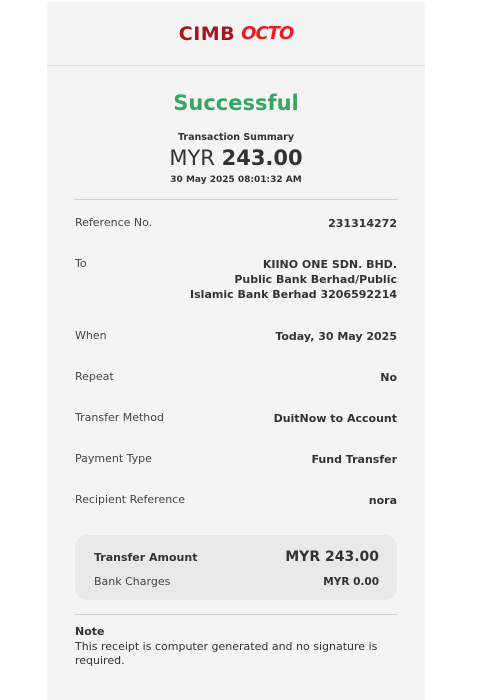  I want to click on recipient-reference-label: Recipient Reference, so click(130, 499).